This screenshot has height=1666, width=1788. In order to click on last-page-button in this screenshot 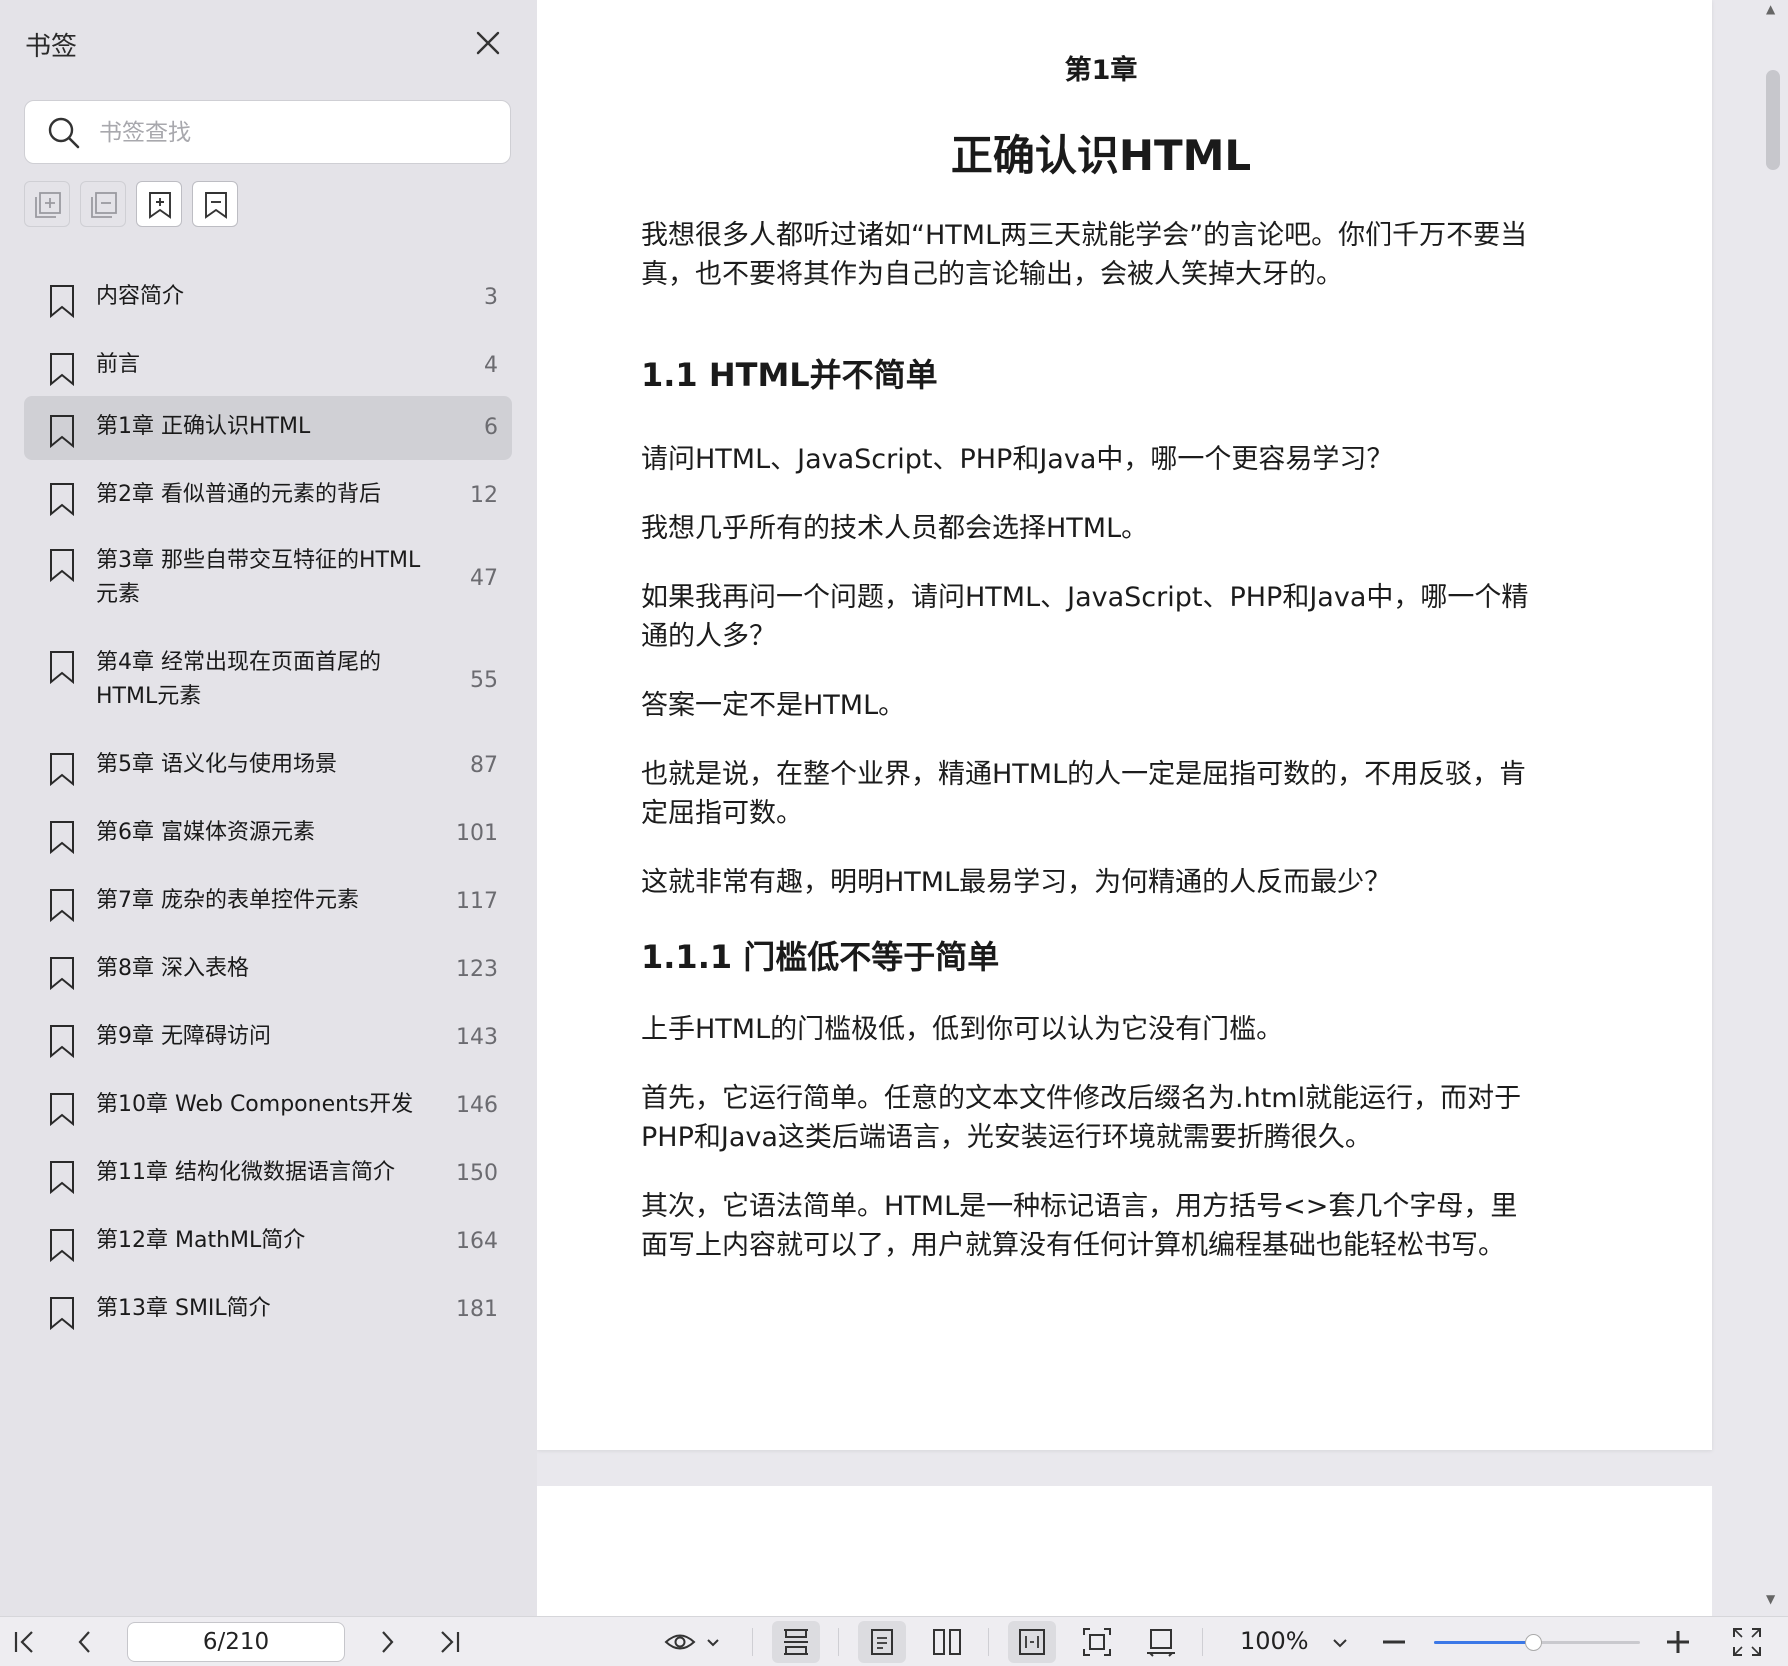, I will do `click(449, 1642)`.